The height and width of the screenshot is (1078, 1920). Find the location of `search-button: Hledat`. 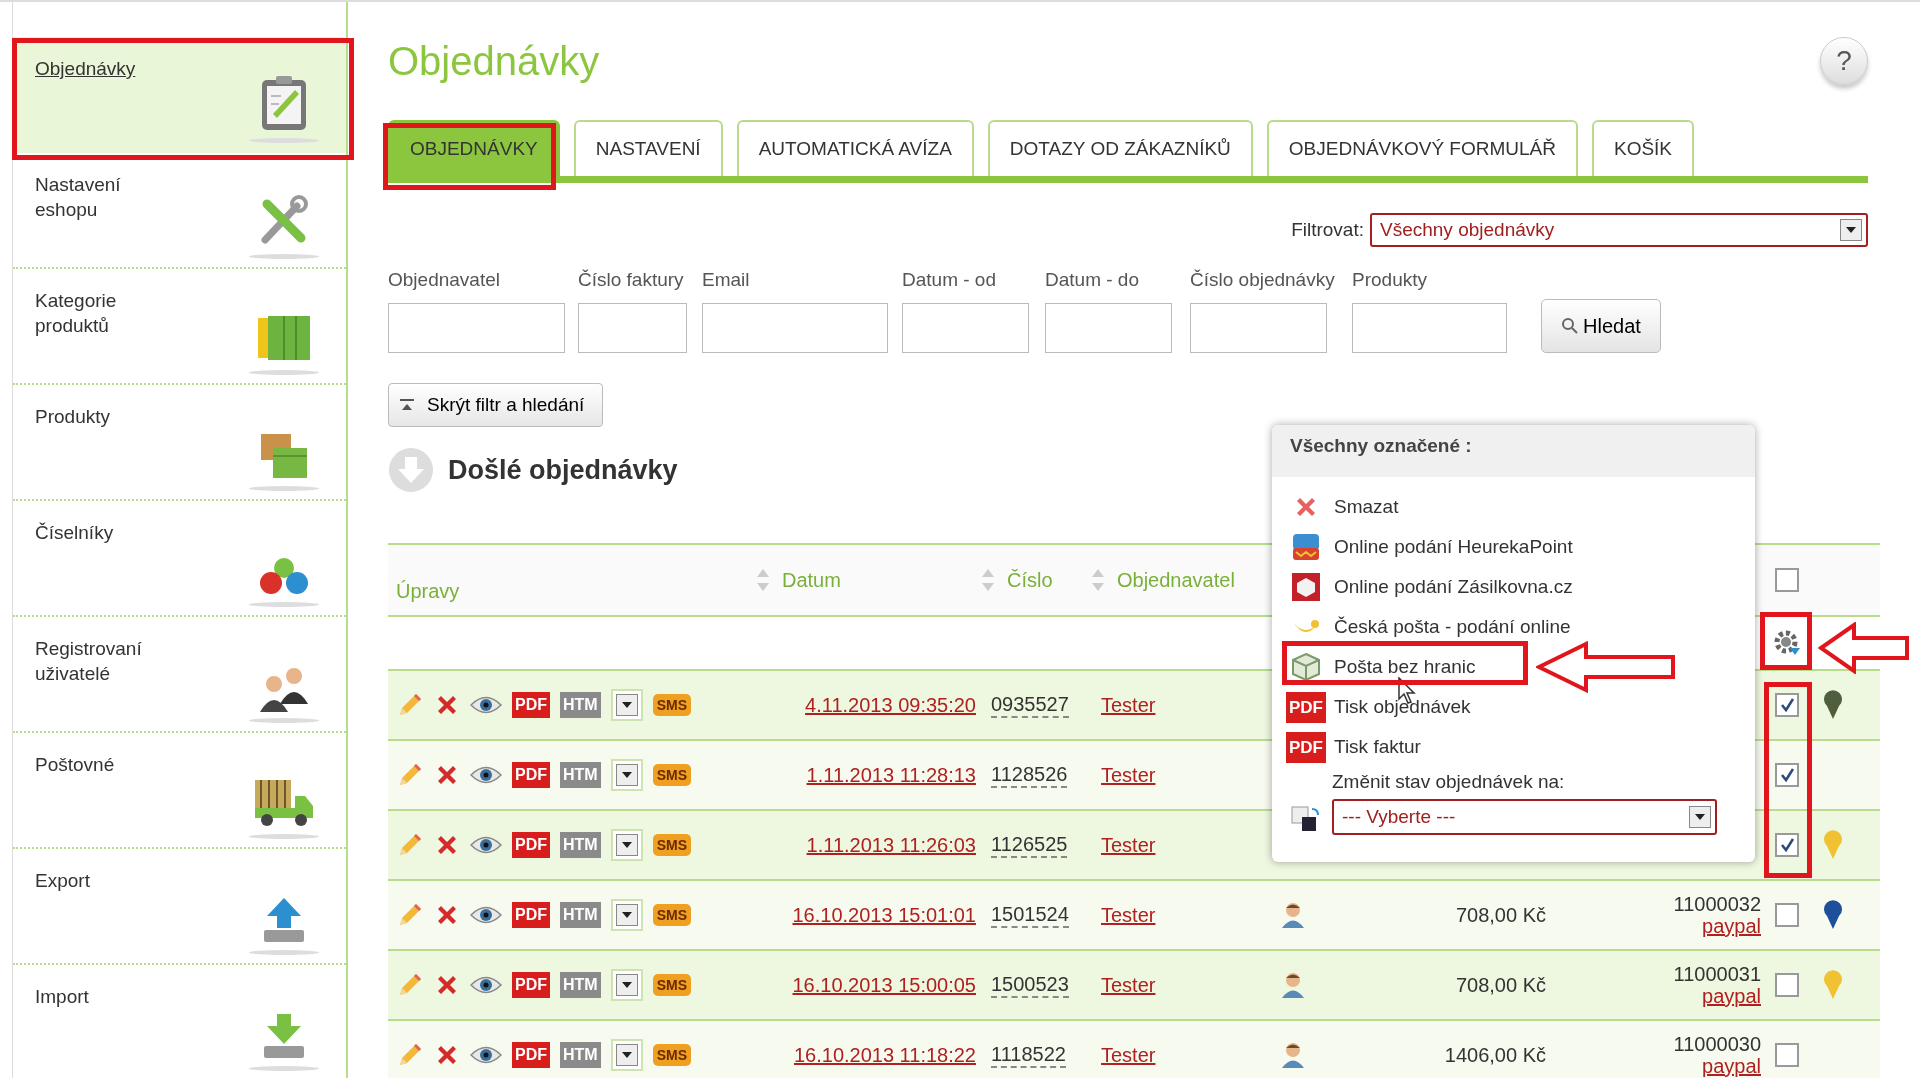

search-button: Hledat is located at coordinates (1601, 326).